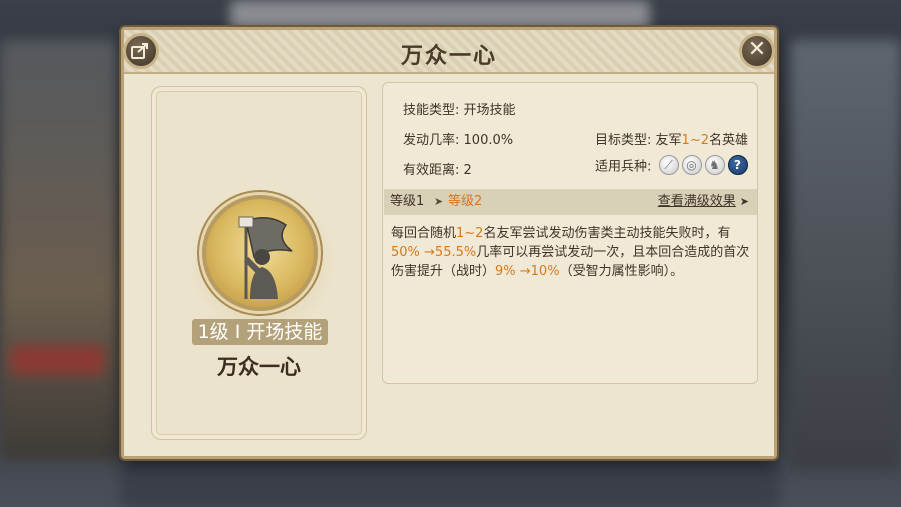 This screenshot has width=901, height=507. Describe the element at coordinates (448, 56) in the screenshot. I see `panel-title: 万众一心` at that location.